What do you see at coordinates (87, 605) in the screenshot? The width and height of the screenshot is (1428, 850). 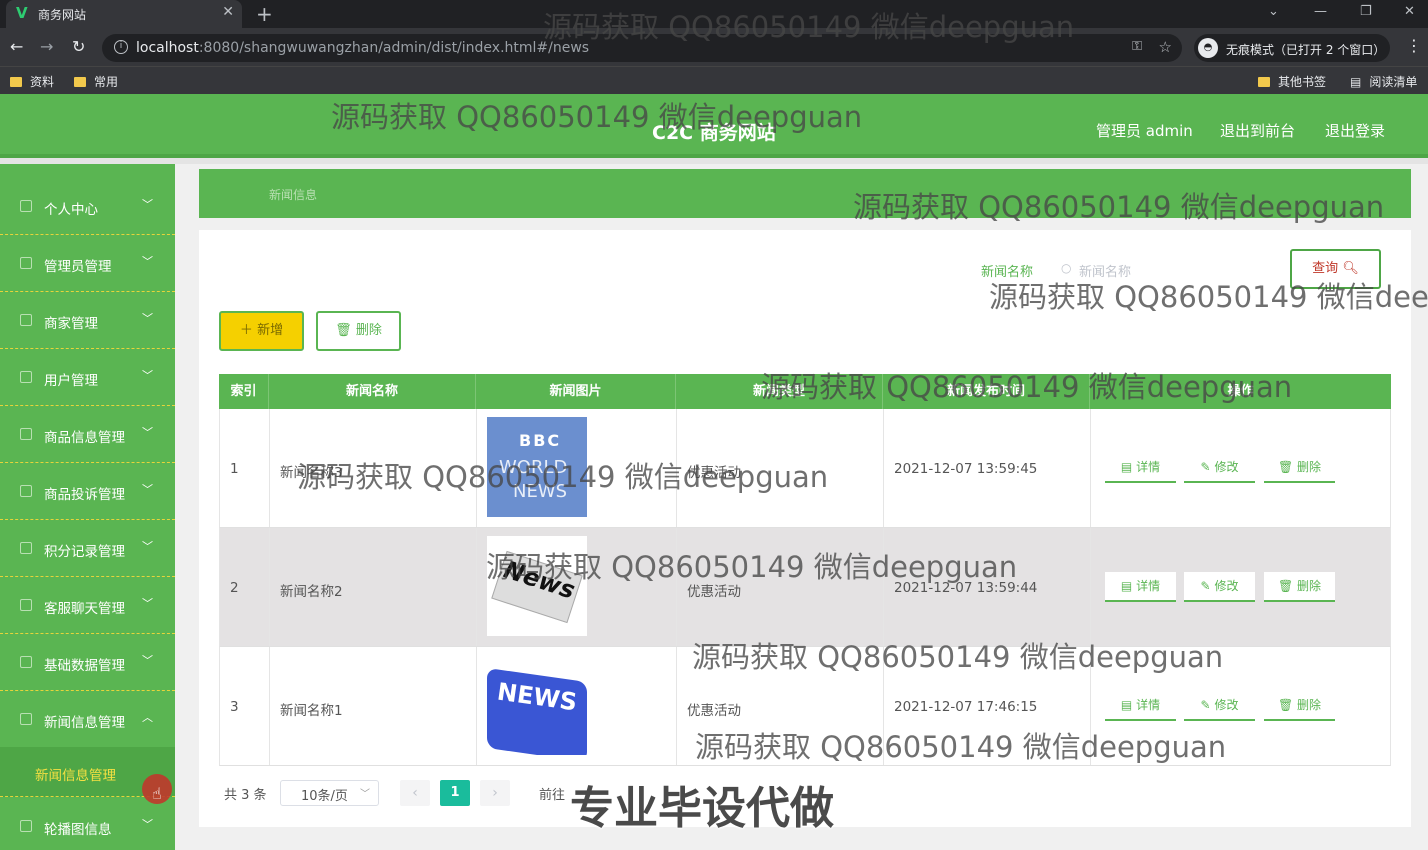 I see `sidebar-item-chat: 客服聊天管理 ﹀` at bounding box center [87, 605].